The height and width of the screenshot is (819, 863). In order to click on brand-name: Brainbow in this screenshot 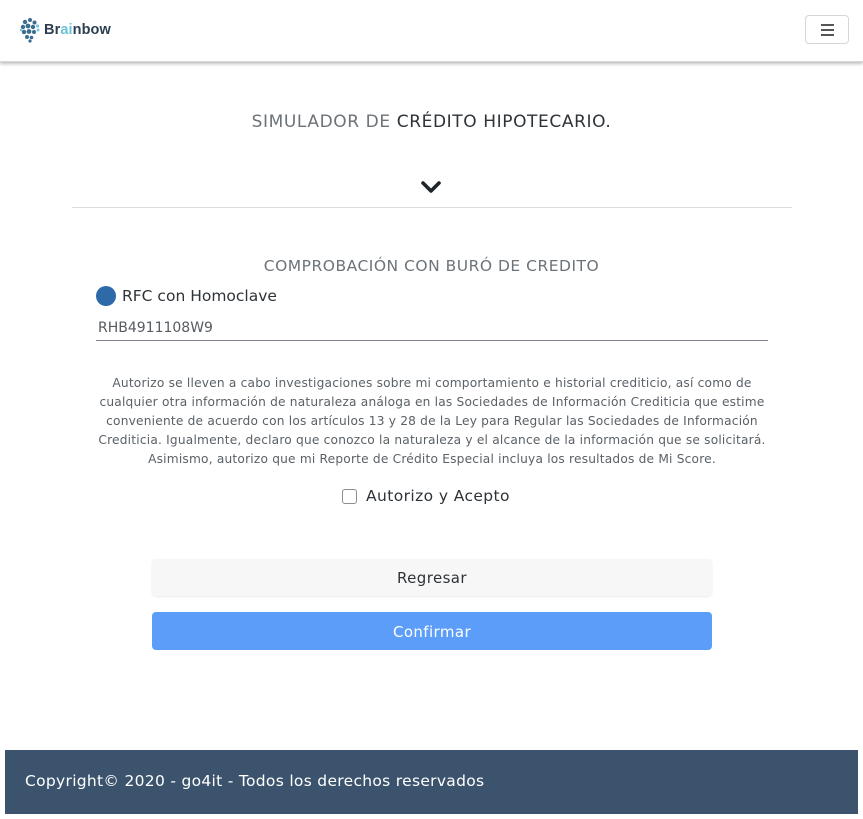, I will do `click(77, 30)`.